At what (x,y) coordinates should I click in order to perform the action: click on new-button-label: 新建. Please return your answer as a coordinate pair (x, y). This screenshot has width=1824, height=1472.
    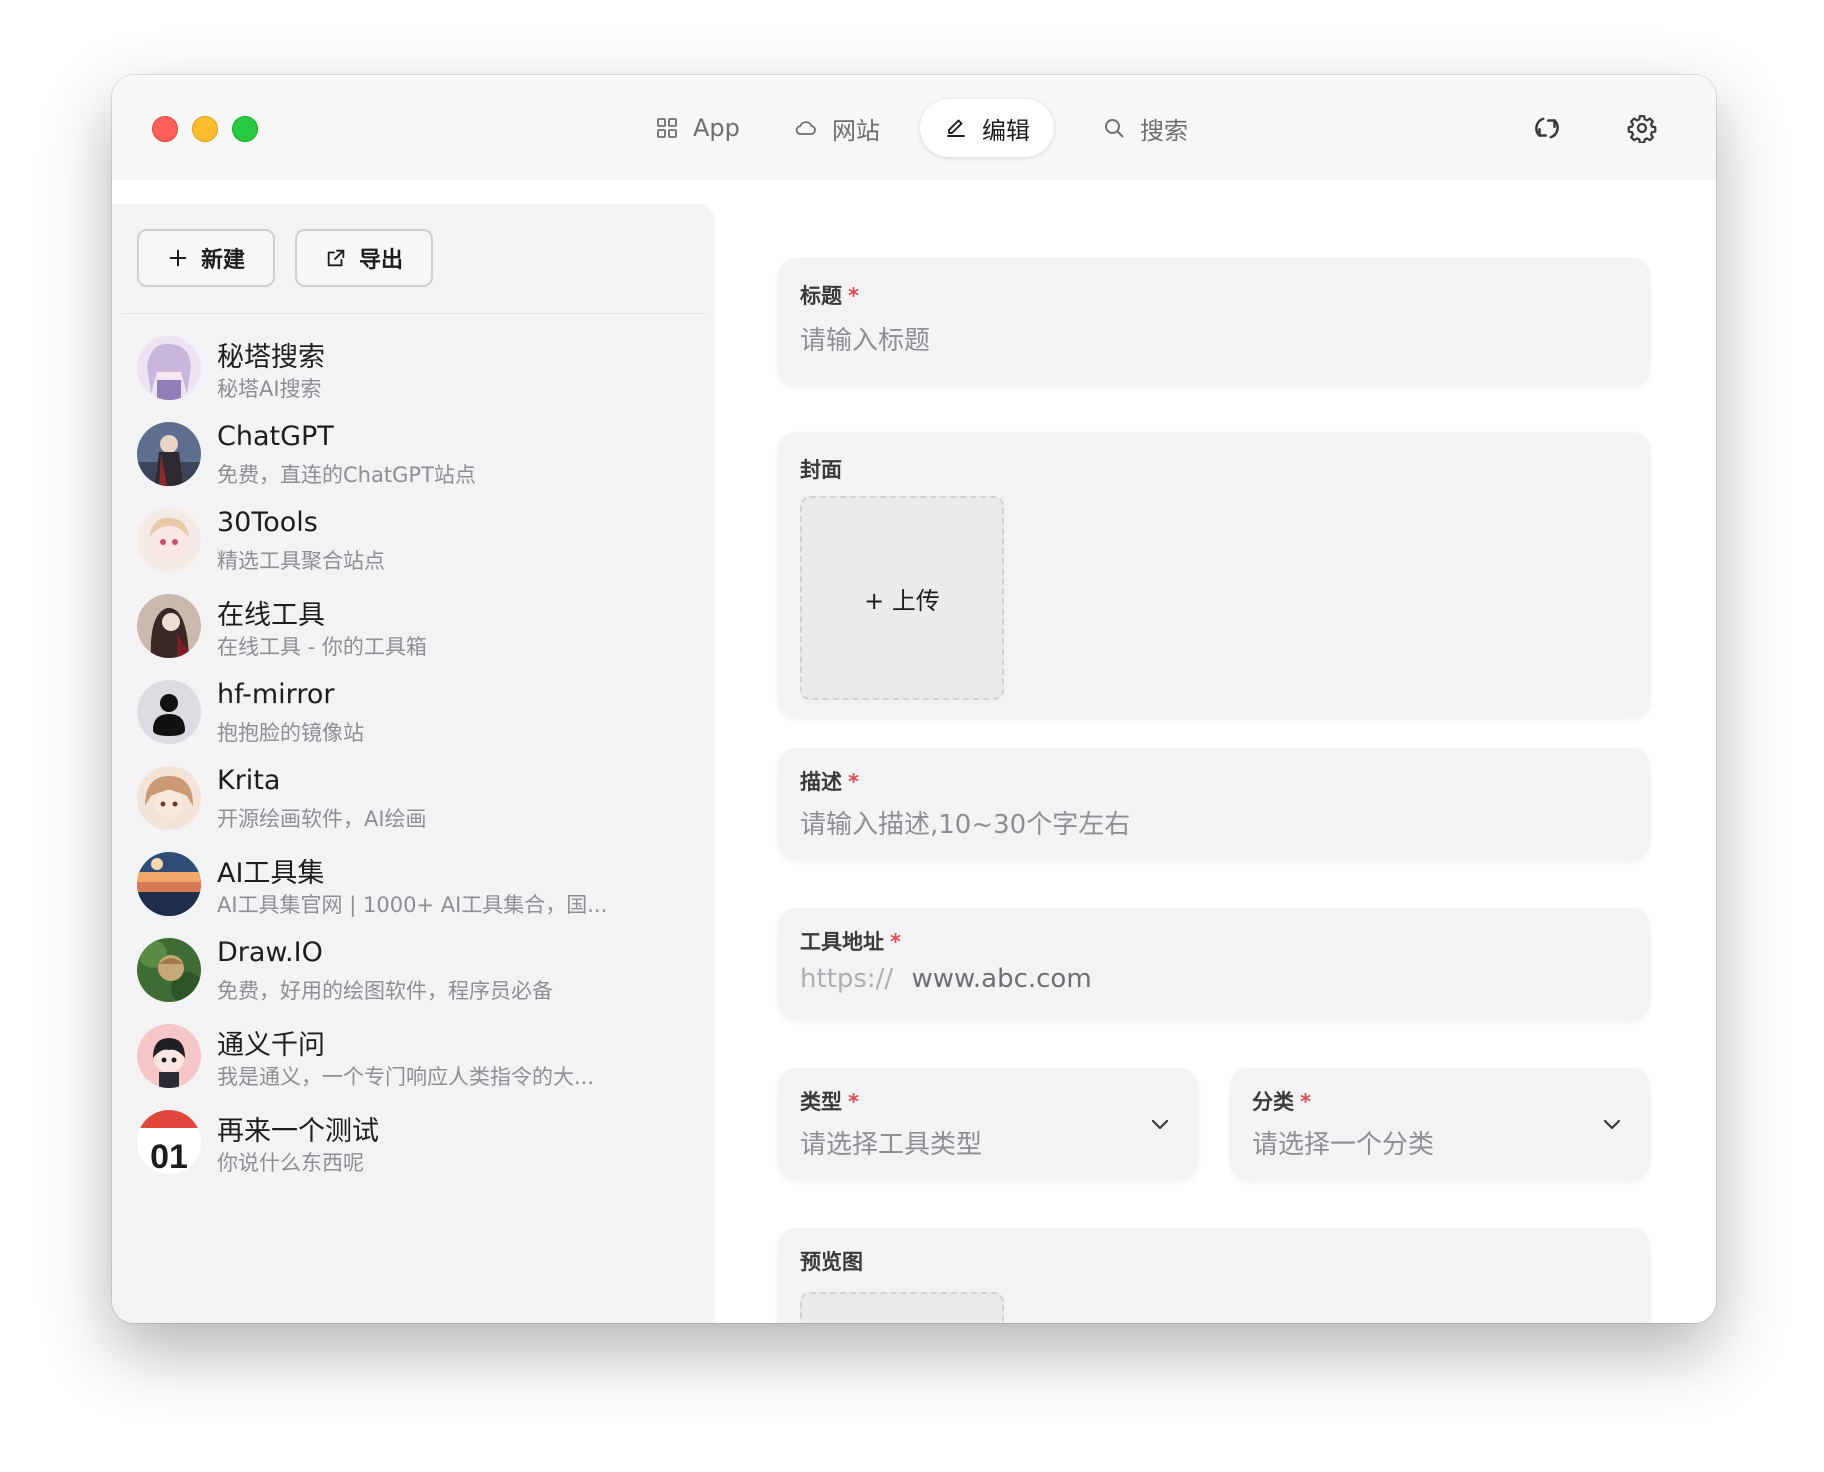
    Looking at the image, I should click on (222, 260).